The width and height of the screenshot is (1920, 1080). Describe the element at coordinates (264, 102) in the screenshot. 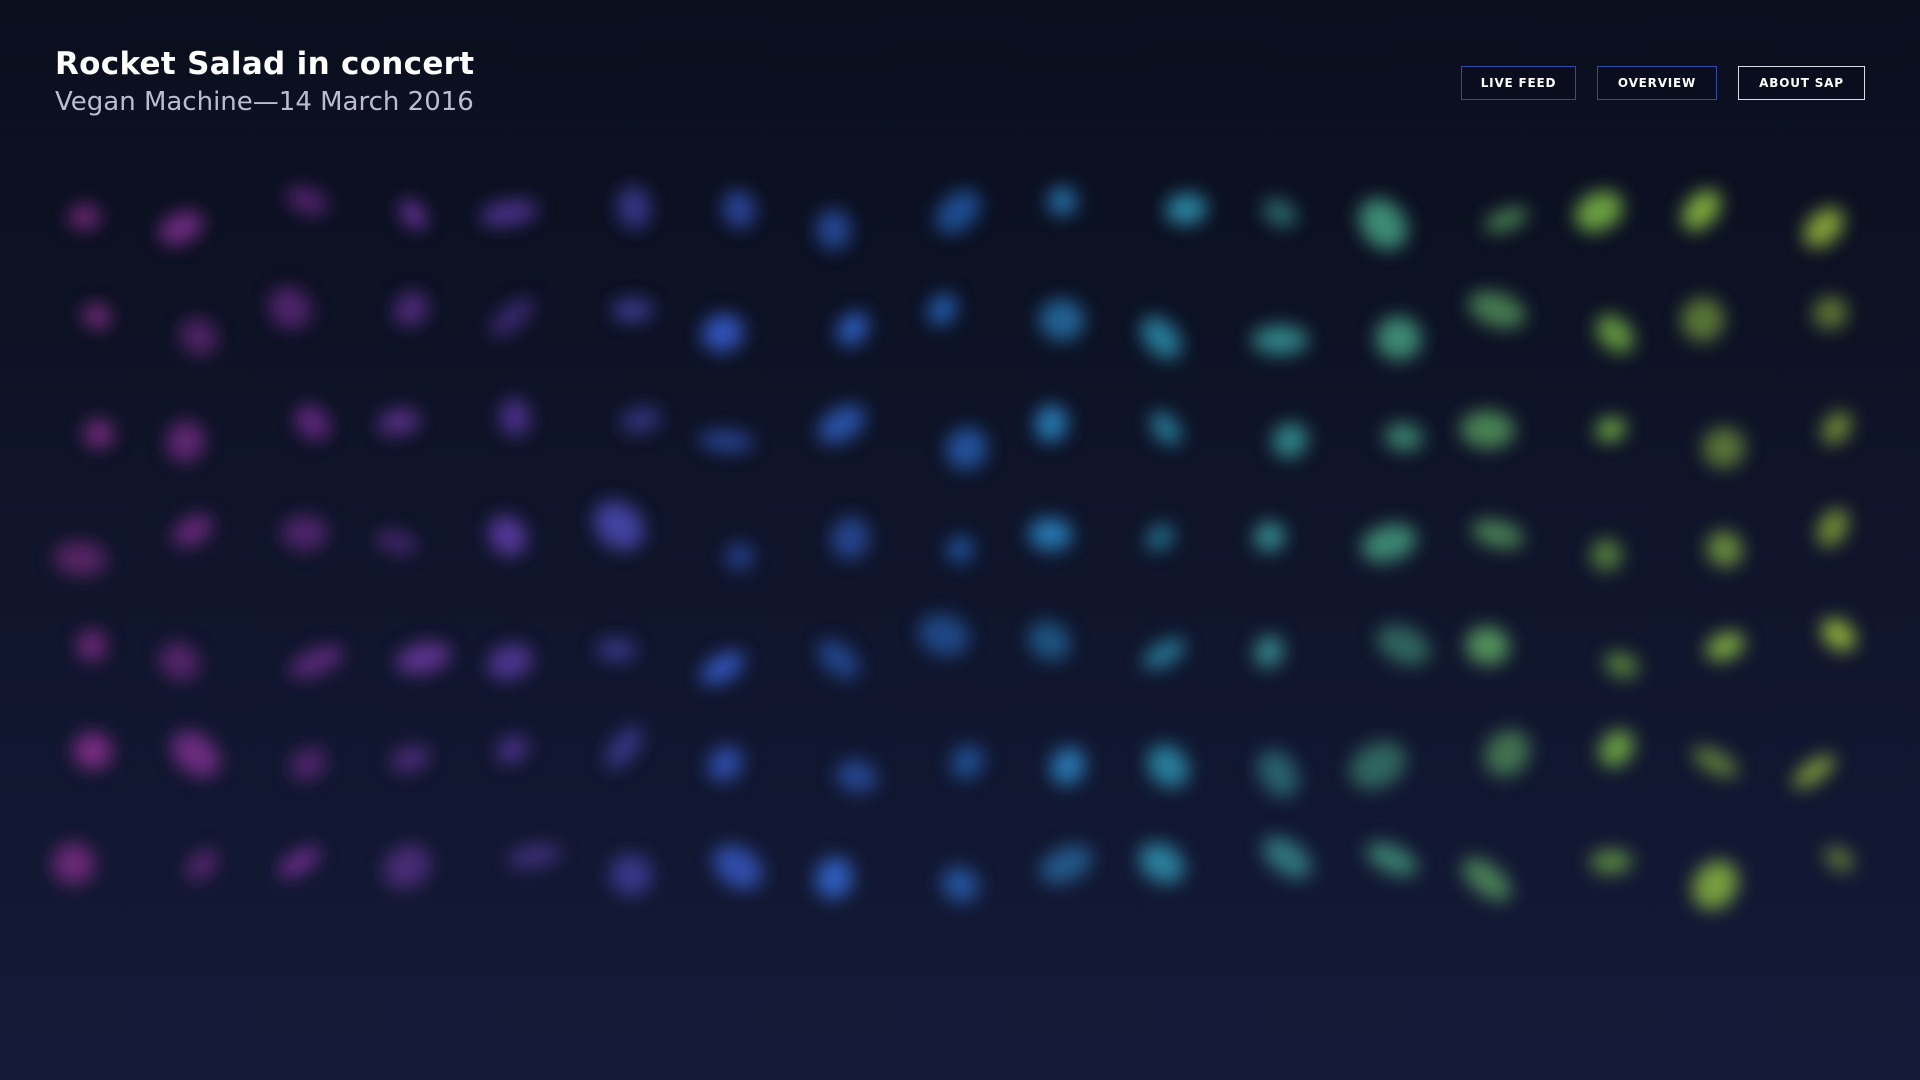

I see `page-subtitle: Vegan Machine—14 March 2016` at that location.